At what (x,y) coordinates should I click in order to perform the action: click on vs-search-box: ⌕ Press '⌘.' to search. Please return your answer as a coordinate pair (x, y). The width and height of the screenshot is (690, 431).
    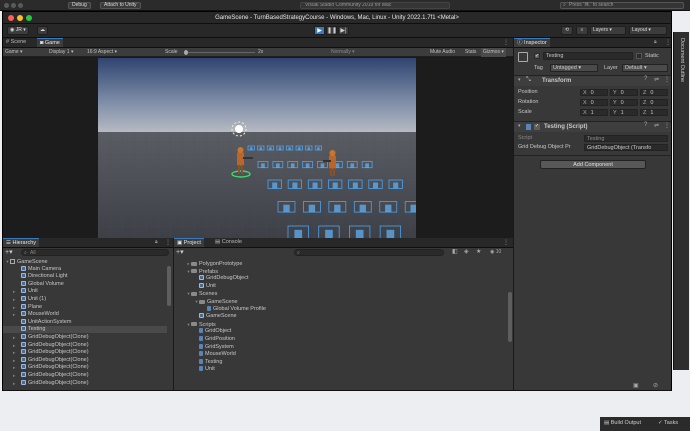
    Looking at the image, I should click on (622, 5).